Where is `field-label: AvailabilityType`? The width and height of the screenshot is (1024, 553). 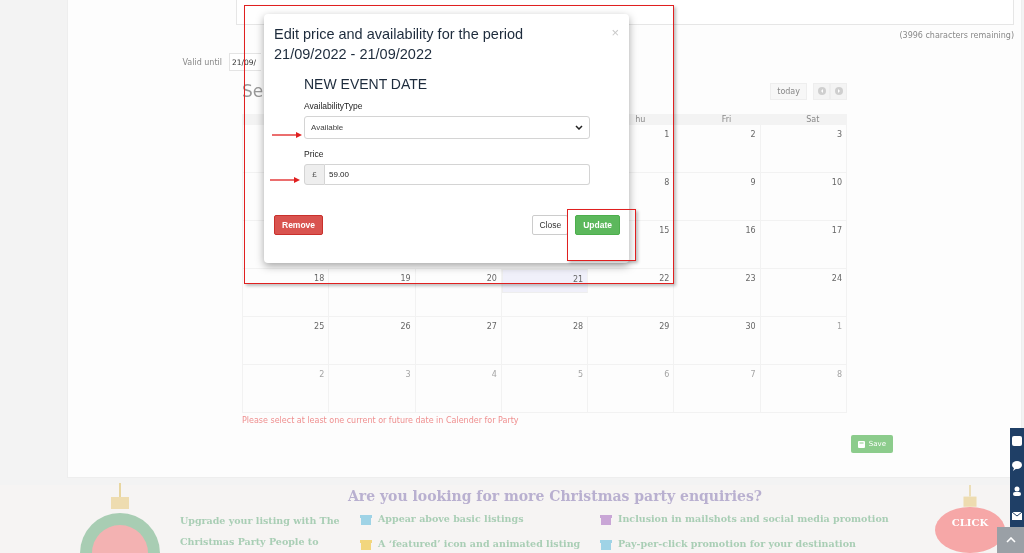 field-label: AvailabilityType is located at coordinates (334, 106).